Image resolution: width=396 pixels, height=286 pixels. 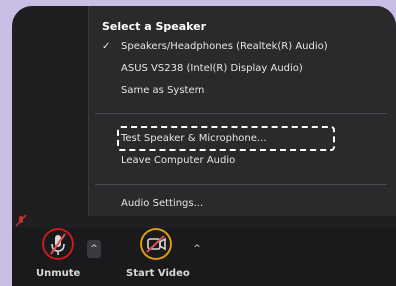 What do you see at coordinates (224, 47) in the screenshot?
I see `speaker-option-realtek: Speakers/Headphones (Realtek(R) Audio)` at bounding box center [224, 47].